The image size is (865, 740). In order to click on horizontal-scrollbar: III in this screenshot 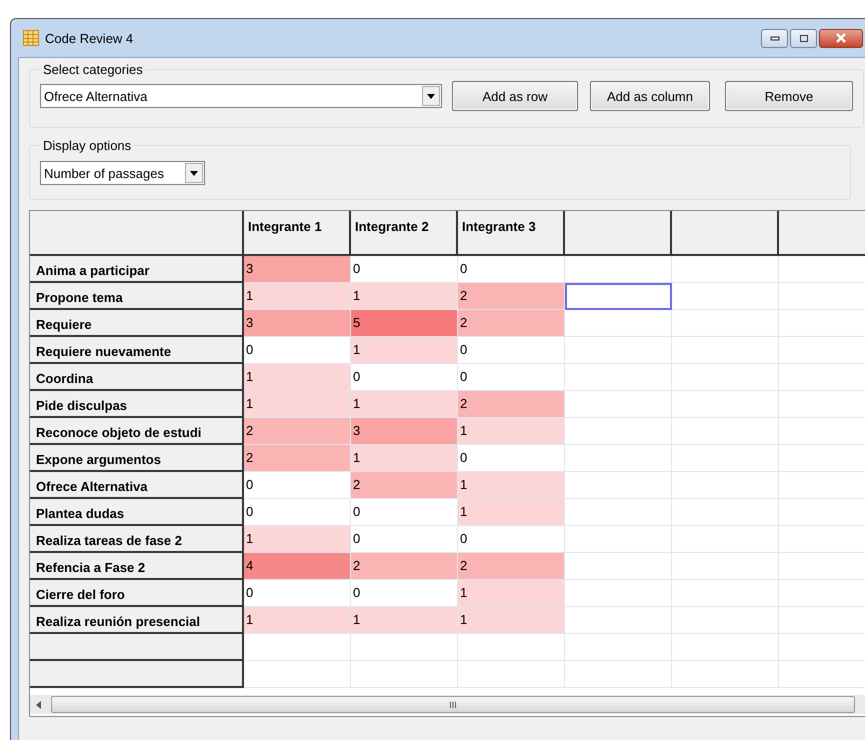, I will do `click(447, 704)`.